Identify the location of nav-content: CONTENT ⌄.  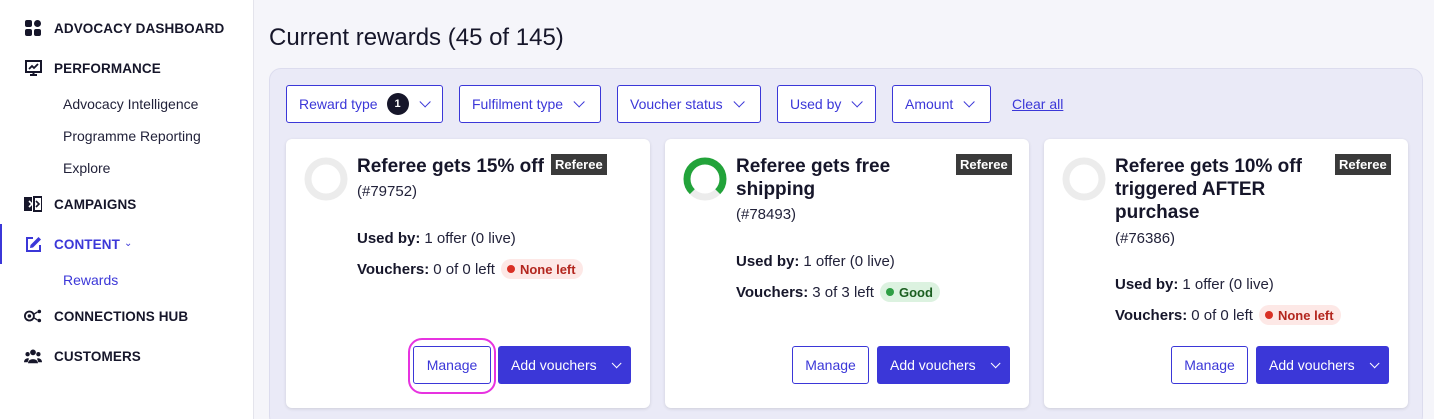
(127, 244).